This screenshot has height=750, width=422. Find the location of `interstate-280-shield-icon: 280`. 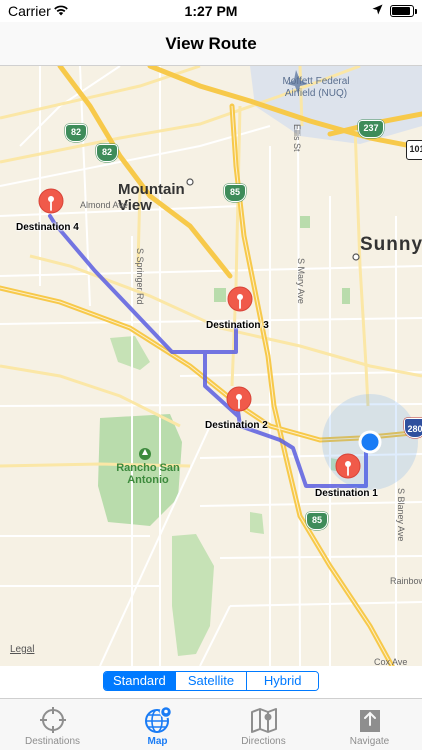

interstate-280-shield-icon: 280 is located at coordinates (413, 428).